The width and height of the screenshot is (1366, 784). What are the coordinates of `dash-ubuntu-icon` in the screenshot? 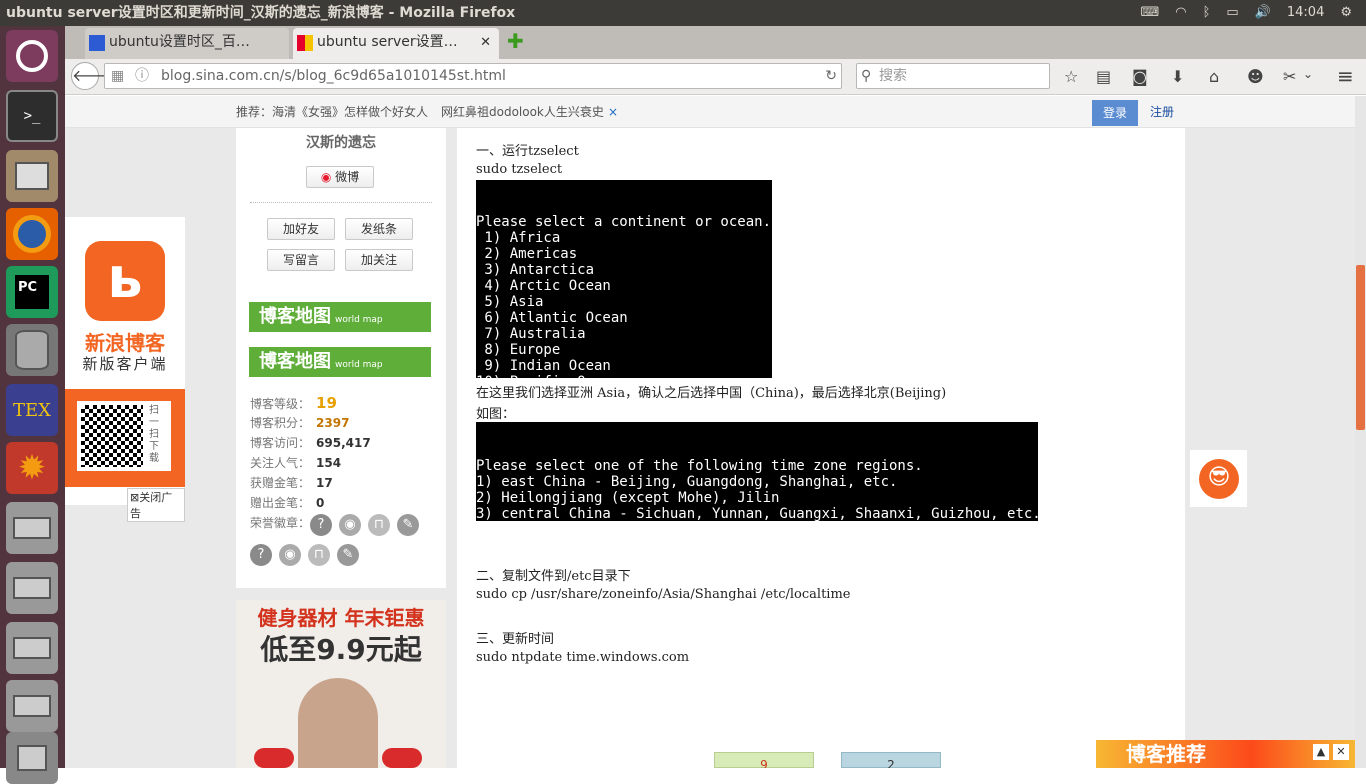 It's located at (32, 56).